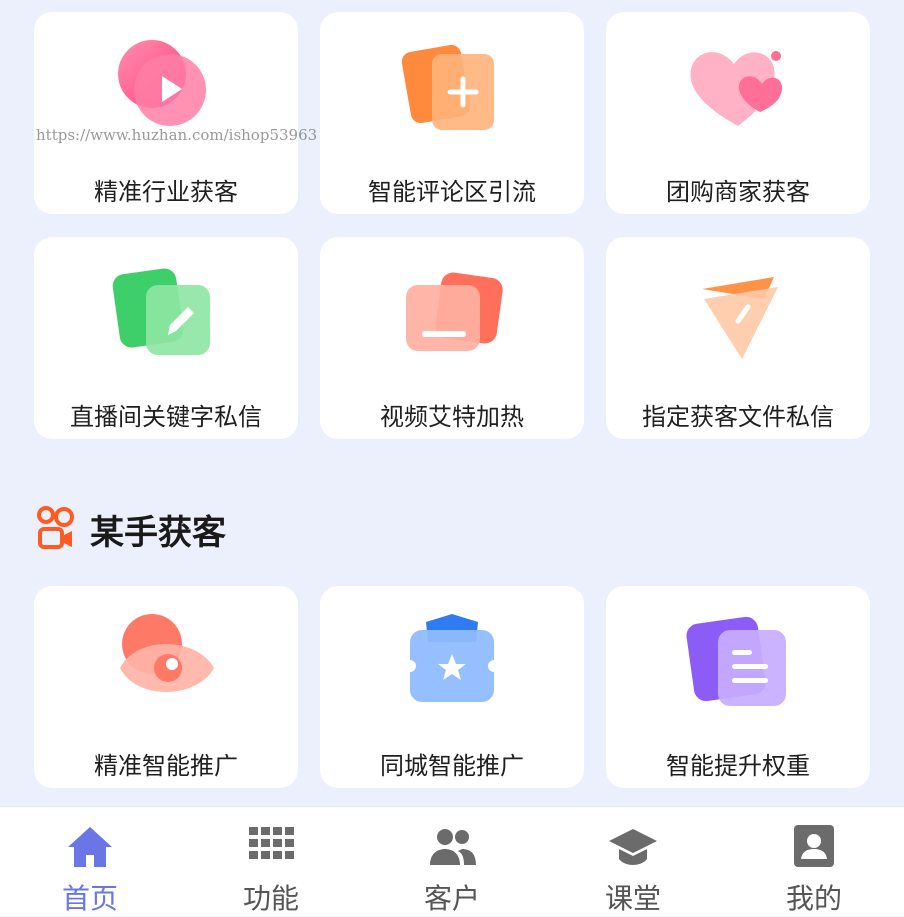  Describe the element at coordinates (736, 661) in the screenshot. I see `document-lines-icon` at that location.